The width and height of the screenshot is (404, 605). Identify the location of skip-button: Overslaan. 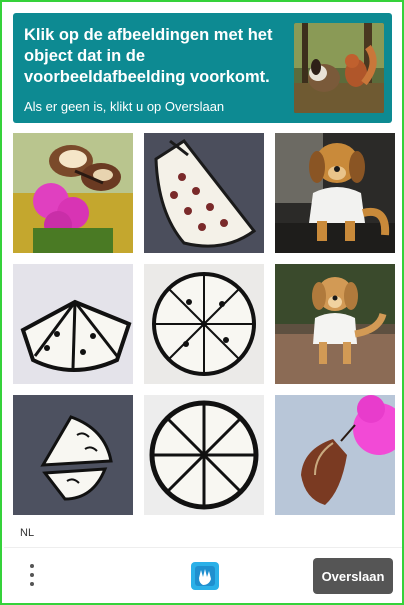
(353, 576).